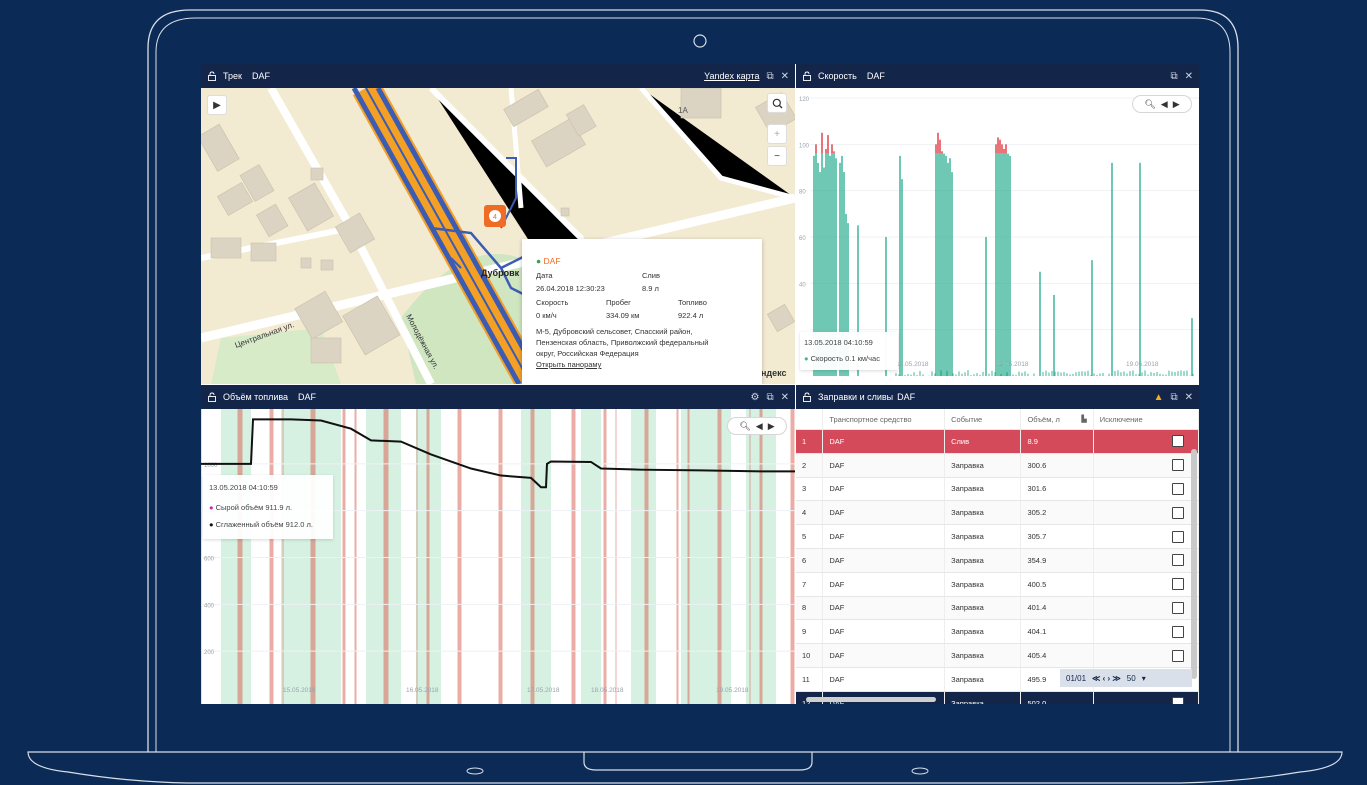  I want to click on settings-gear-icon: ⚙, so click(755, 397).